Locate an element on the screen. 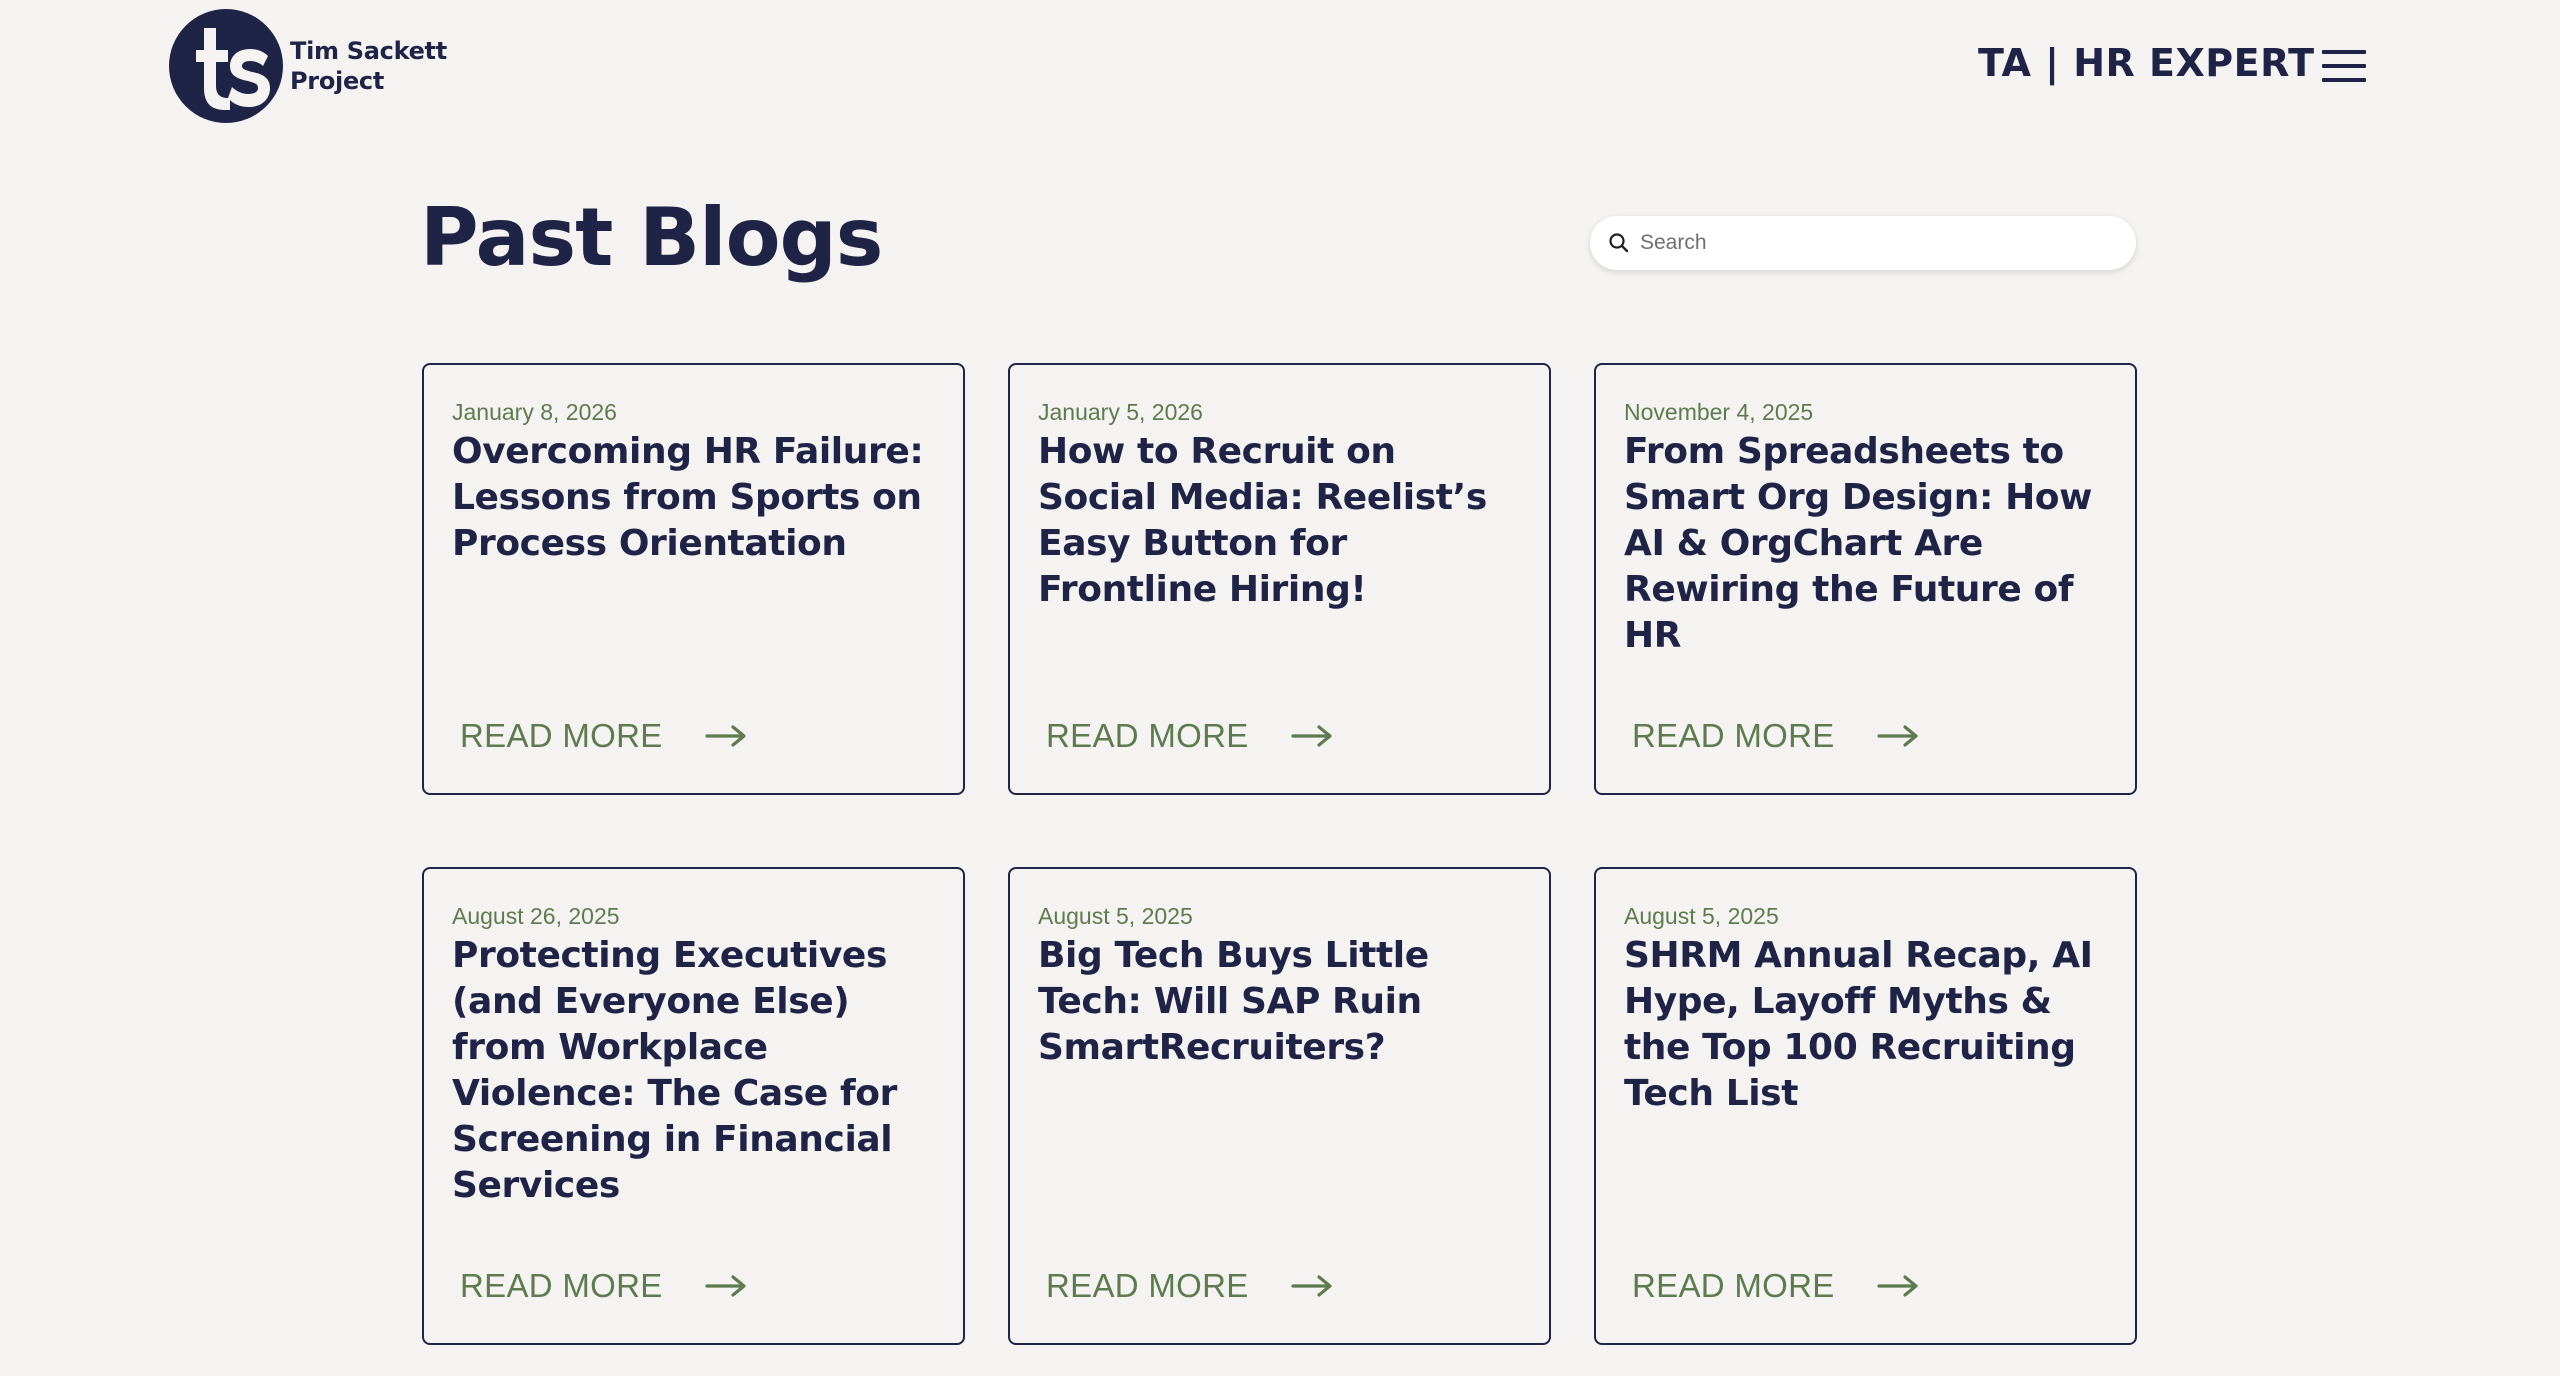 Image resolution: width=2560 pixels, height=1376 pixels. blog-card-date: January 8, 2026 is located at coordinates (534, 412).